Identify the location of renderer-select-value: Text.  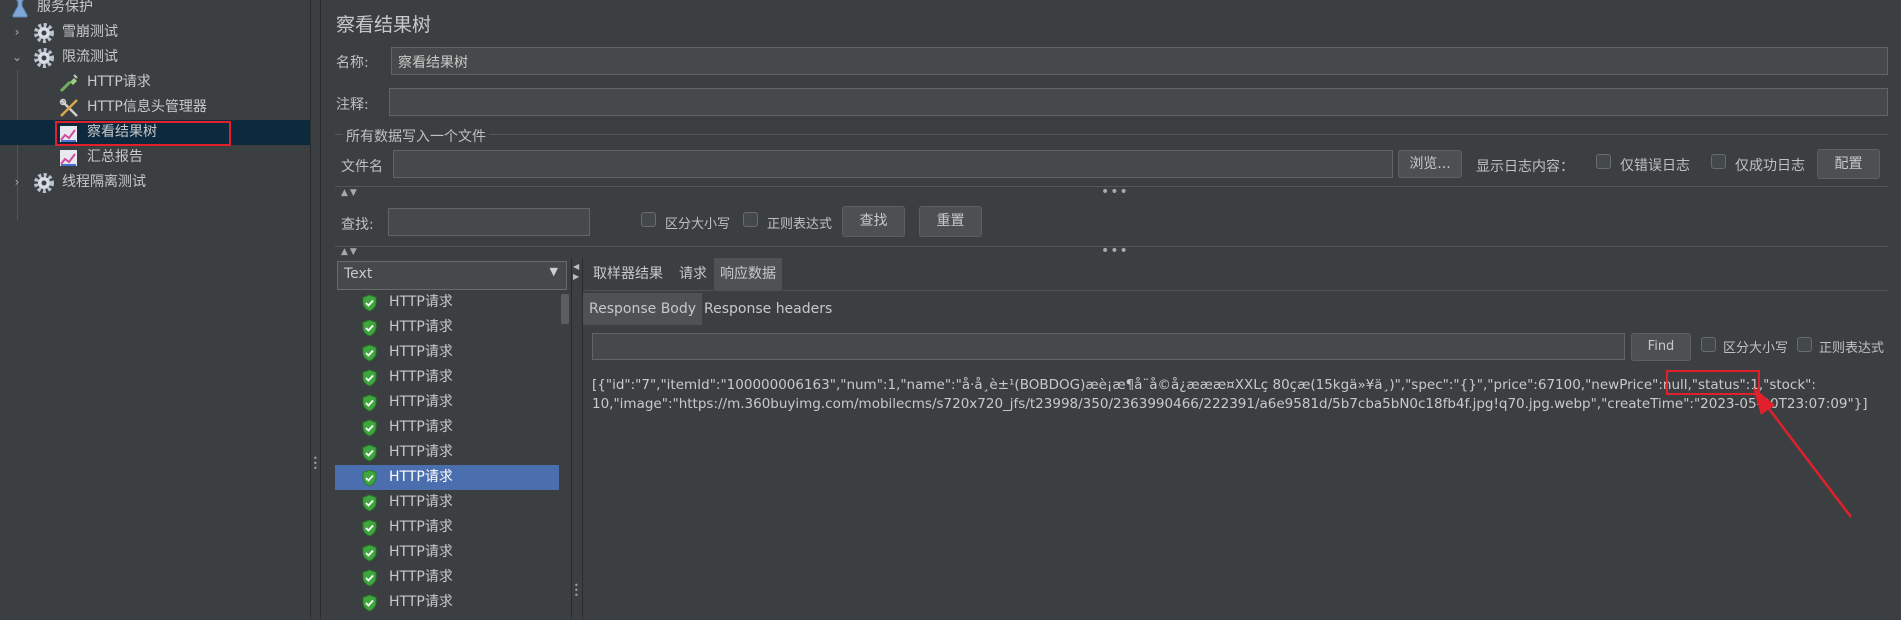
(358, 274).